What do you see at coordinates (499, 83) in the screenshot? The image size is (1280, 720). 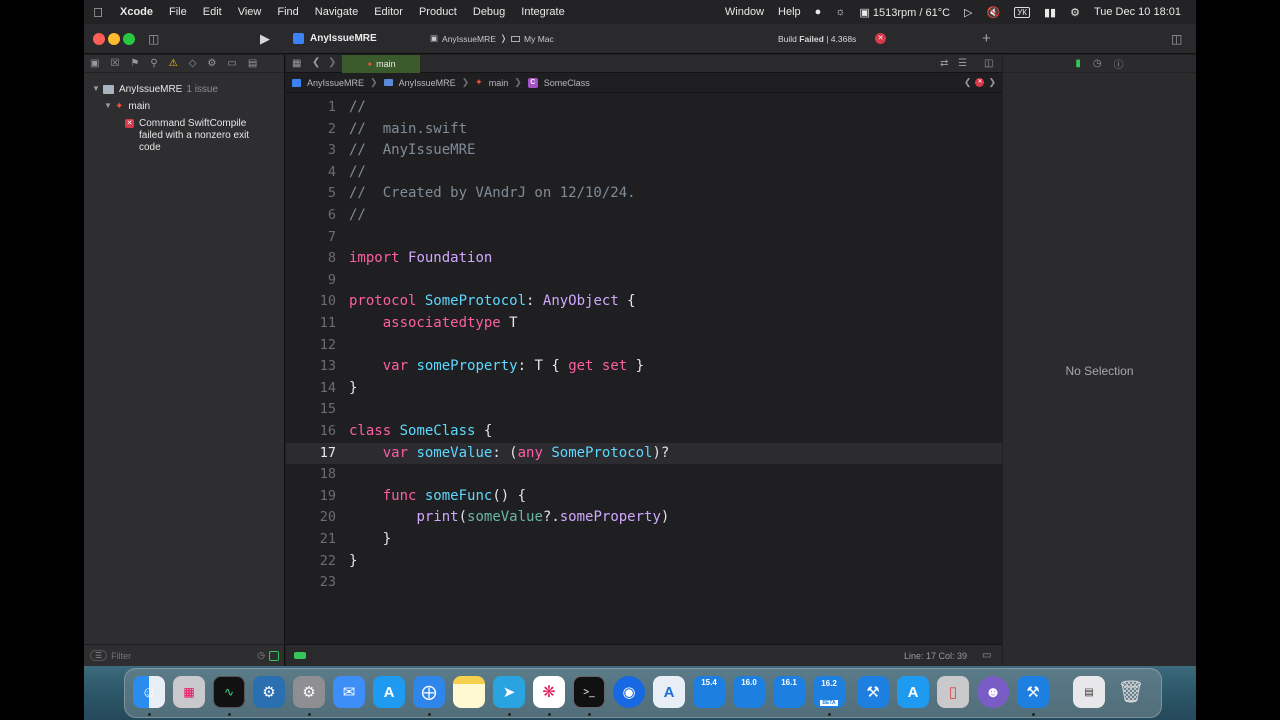 I see `breadcrumb-file: main` at bounding box center [499, 83].